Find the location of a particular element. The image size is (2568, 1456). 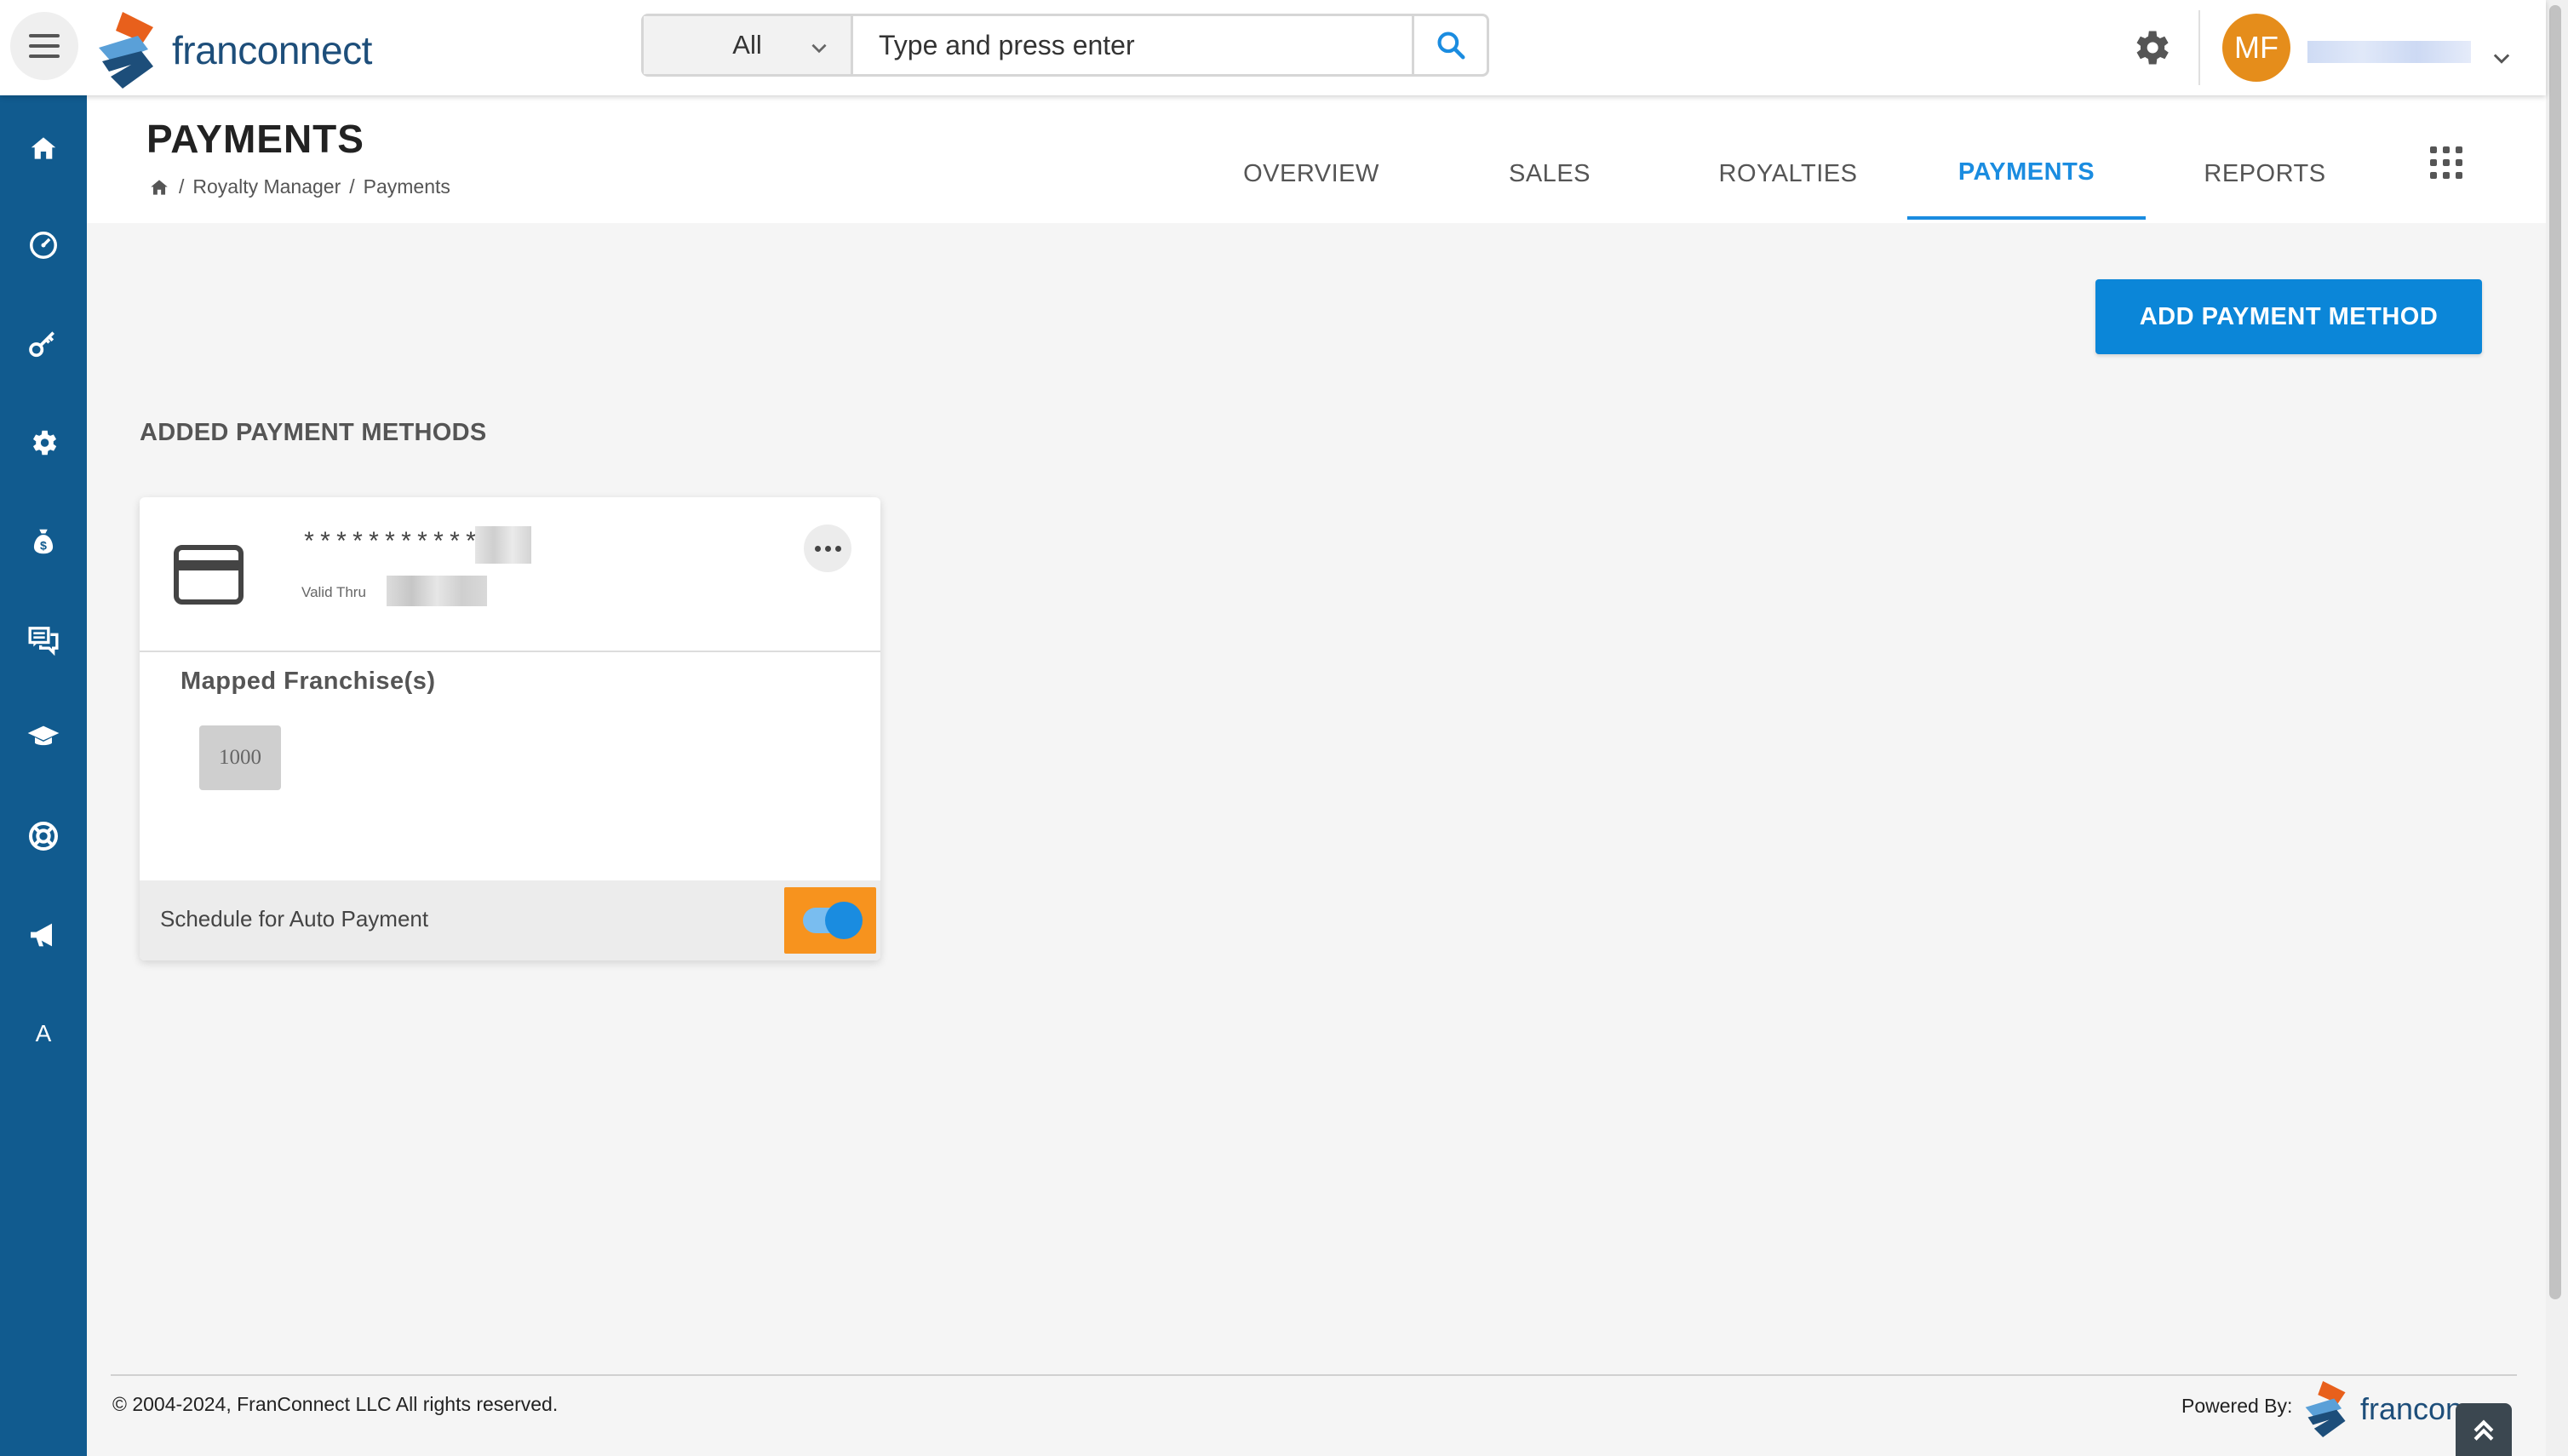

franconnect-logo: franconnect is located at coordinates (233, 51).